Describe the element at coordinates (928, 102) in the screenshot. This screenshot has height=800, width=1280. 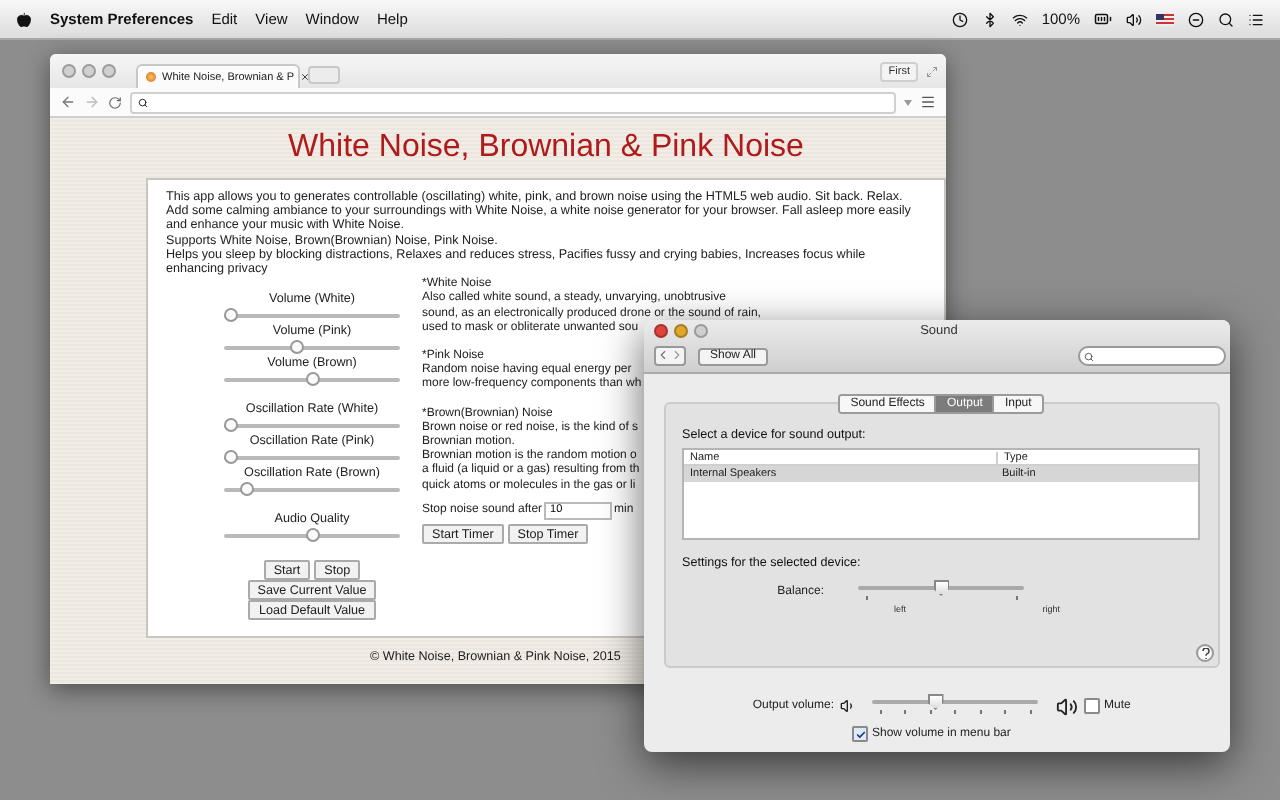
I see `menu-icon` at that location.